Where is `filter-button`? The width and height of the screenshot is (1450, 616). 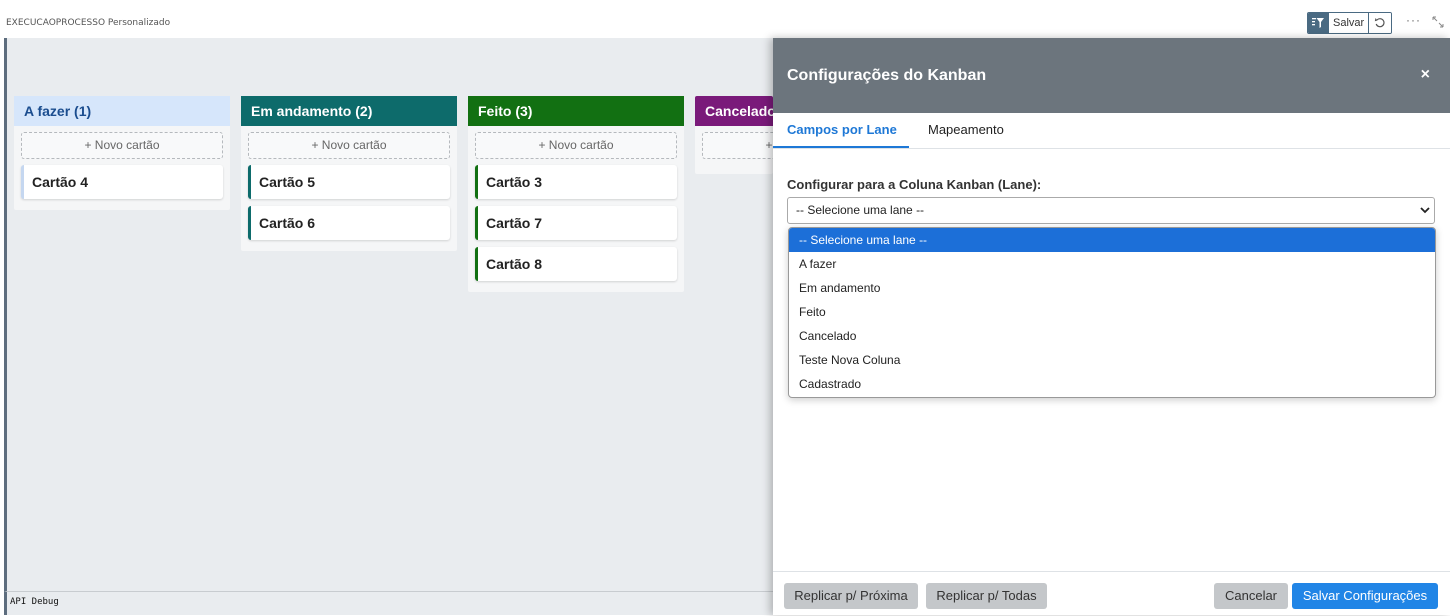
filter-button is located at coordinates (1318, 23).